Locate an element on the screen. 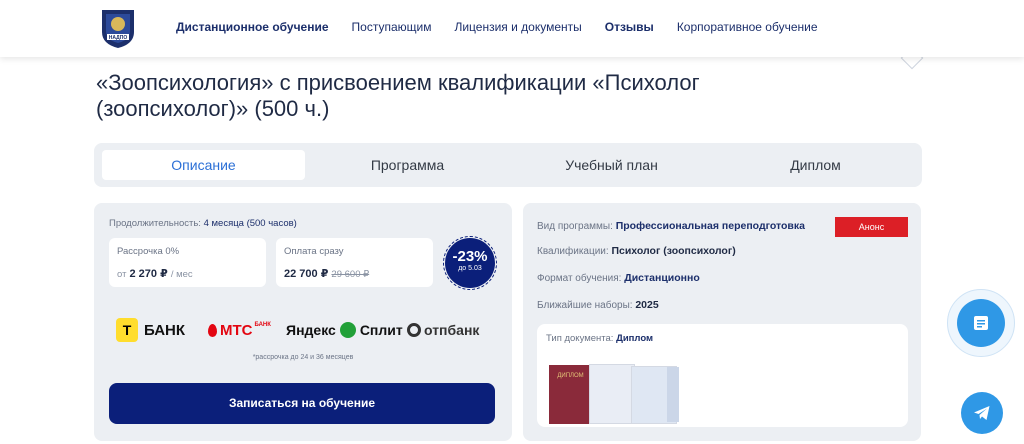  yandex-split-logo: Яндекс Сплит is located at coordinates (344, 330).